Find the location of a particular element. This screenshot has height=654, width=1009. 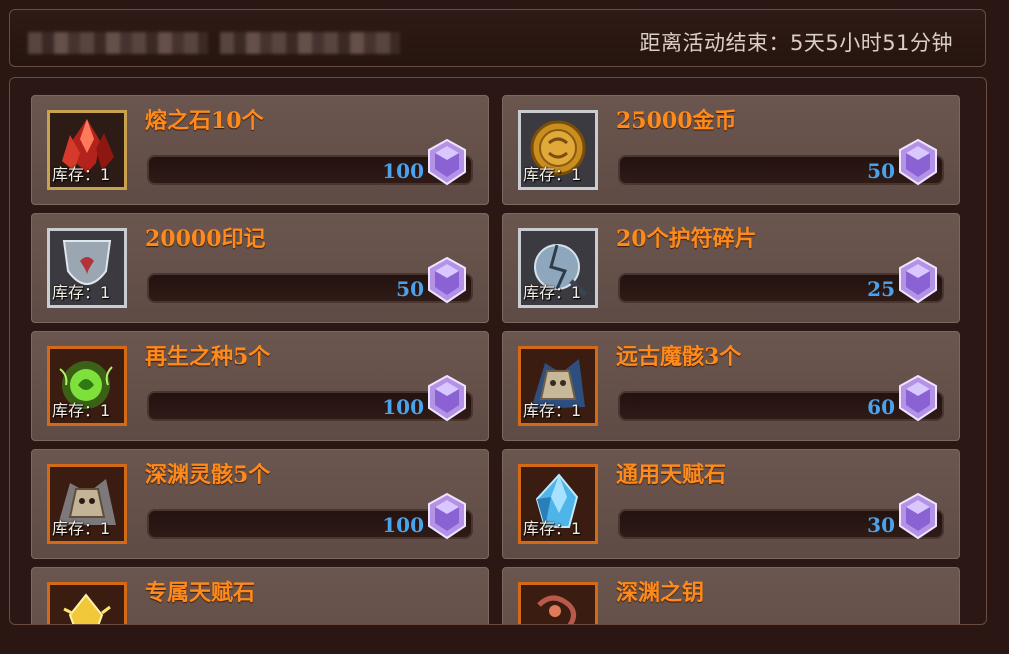

shop-item-card: 库存：1 深渊灵骸5个 100 is located at coordinates (260, 504).